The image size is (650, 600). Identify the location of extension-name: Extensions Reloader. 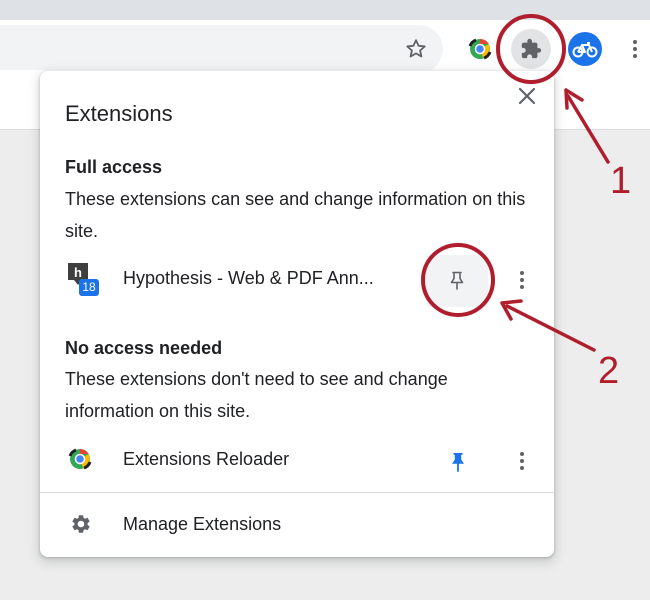
(206, 459).